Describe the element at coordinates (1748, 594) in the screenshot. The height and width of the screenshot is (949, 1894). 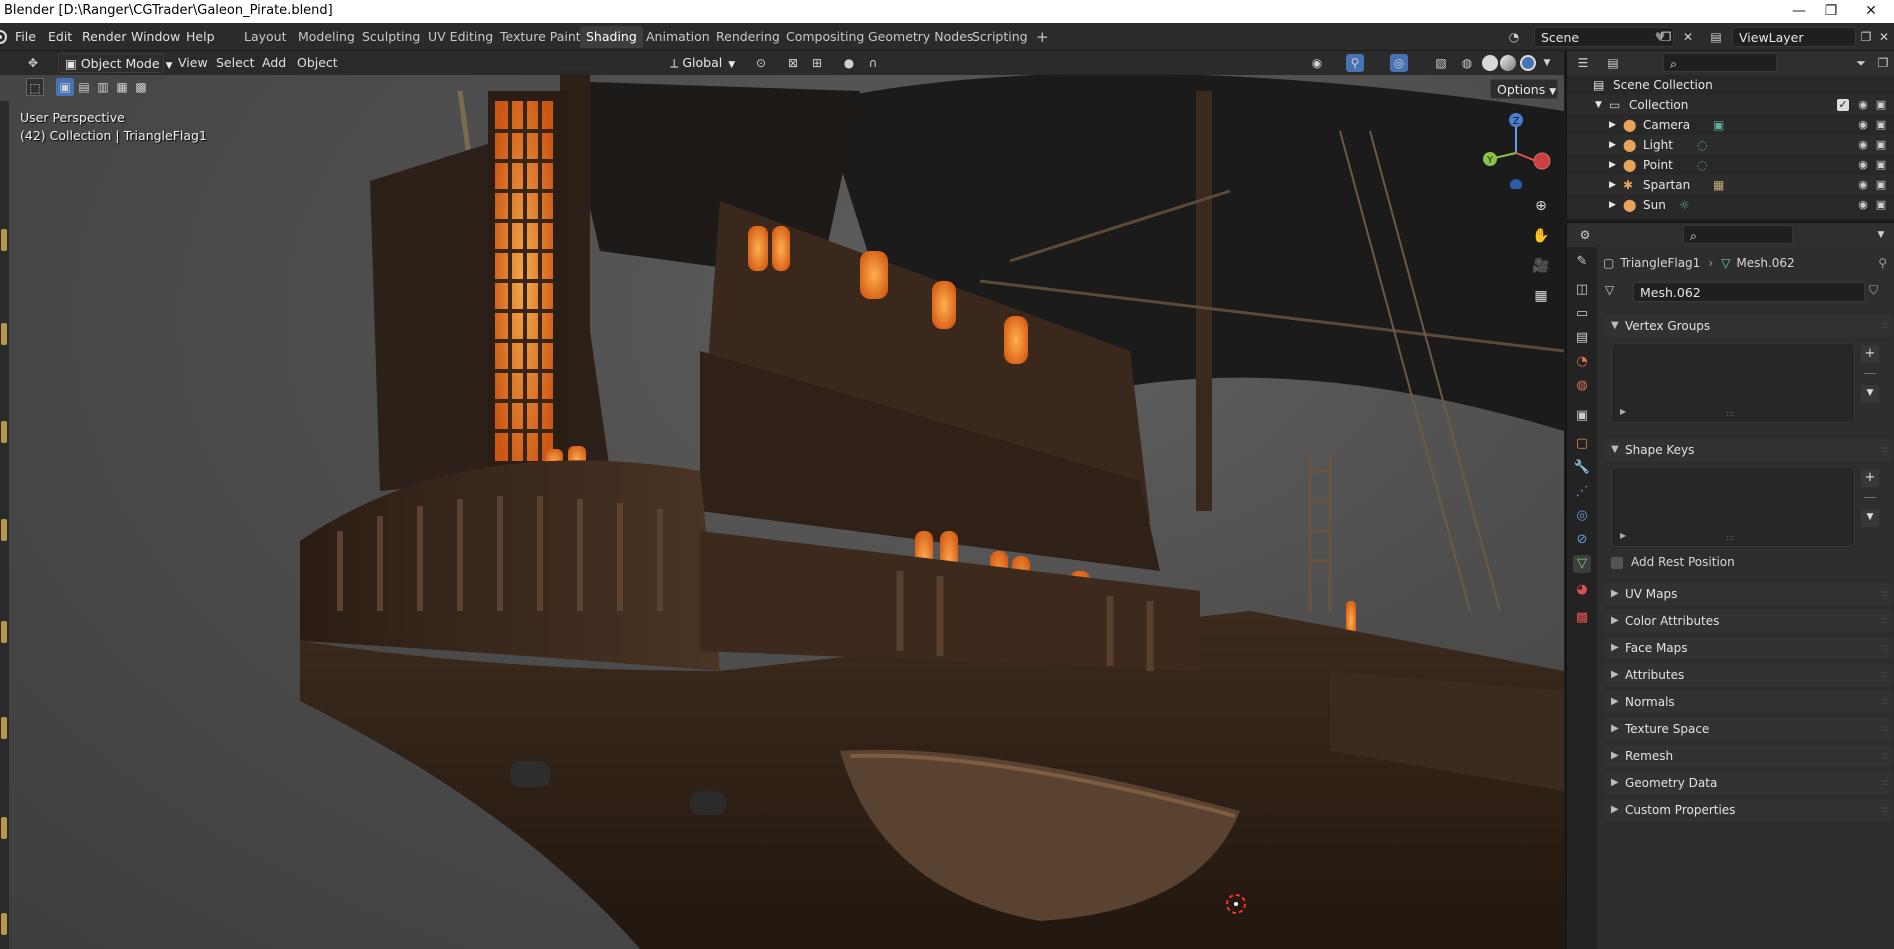
I see `panel-uv-maps: ▶ UV Maps:::` at that location.